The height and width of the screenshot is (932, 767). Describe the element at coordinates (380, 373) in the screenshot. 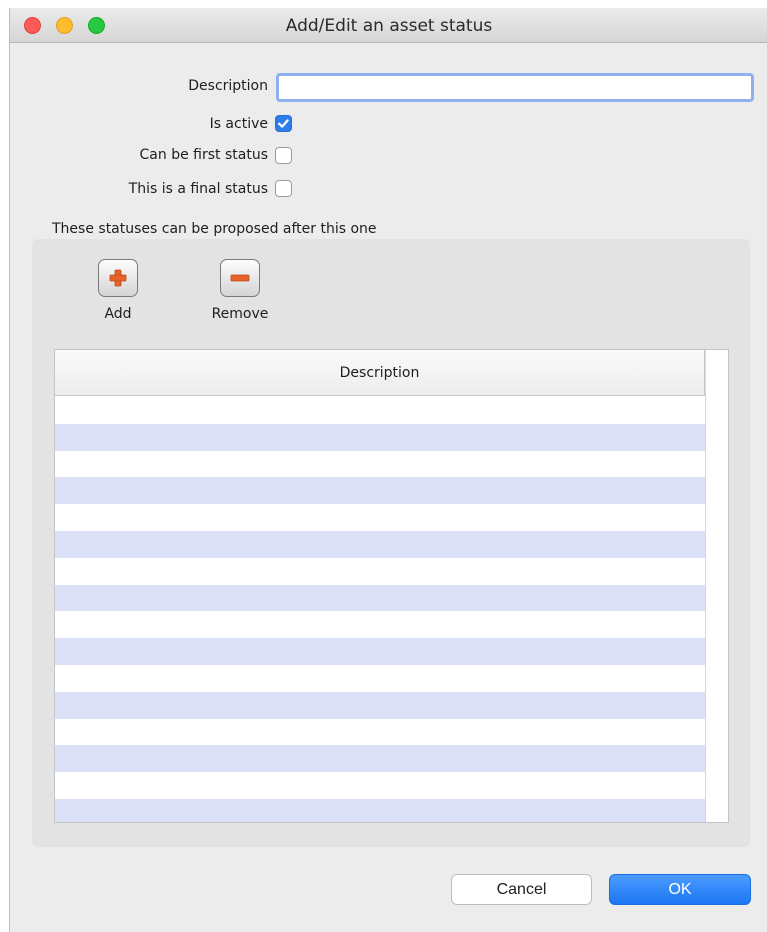

I see `column-header-description: Description` at that location.